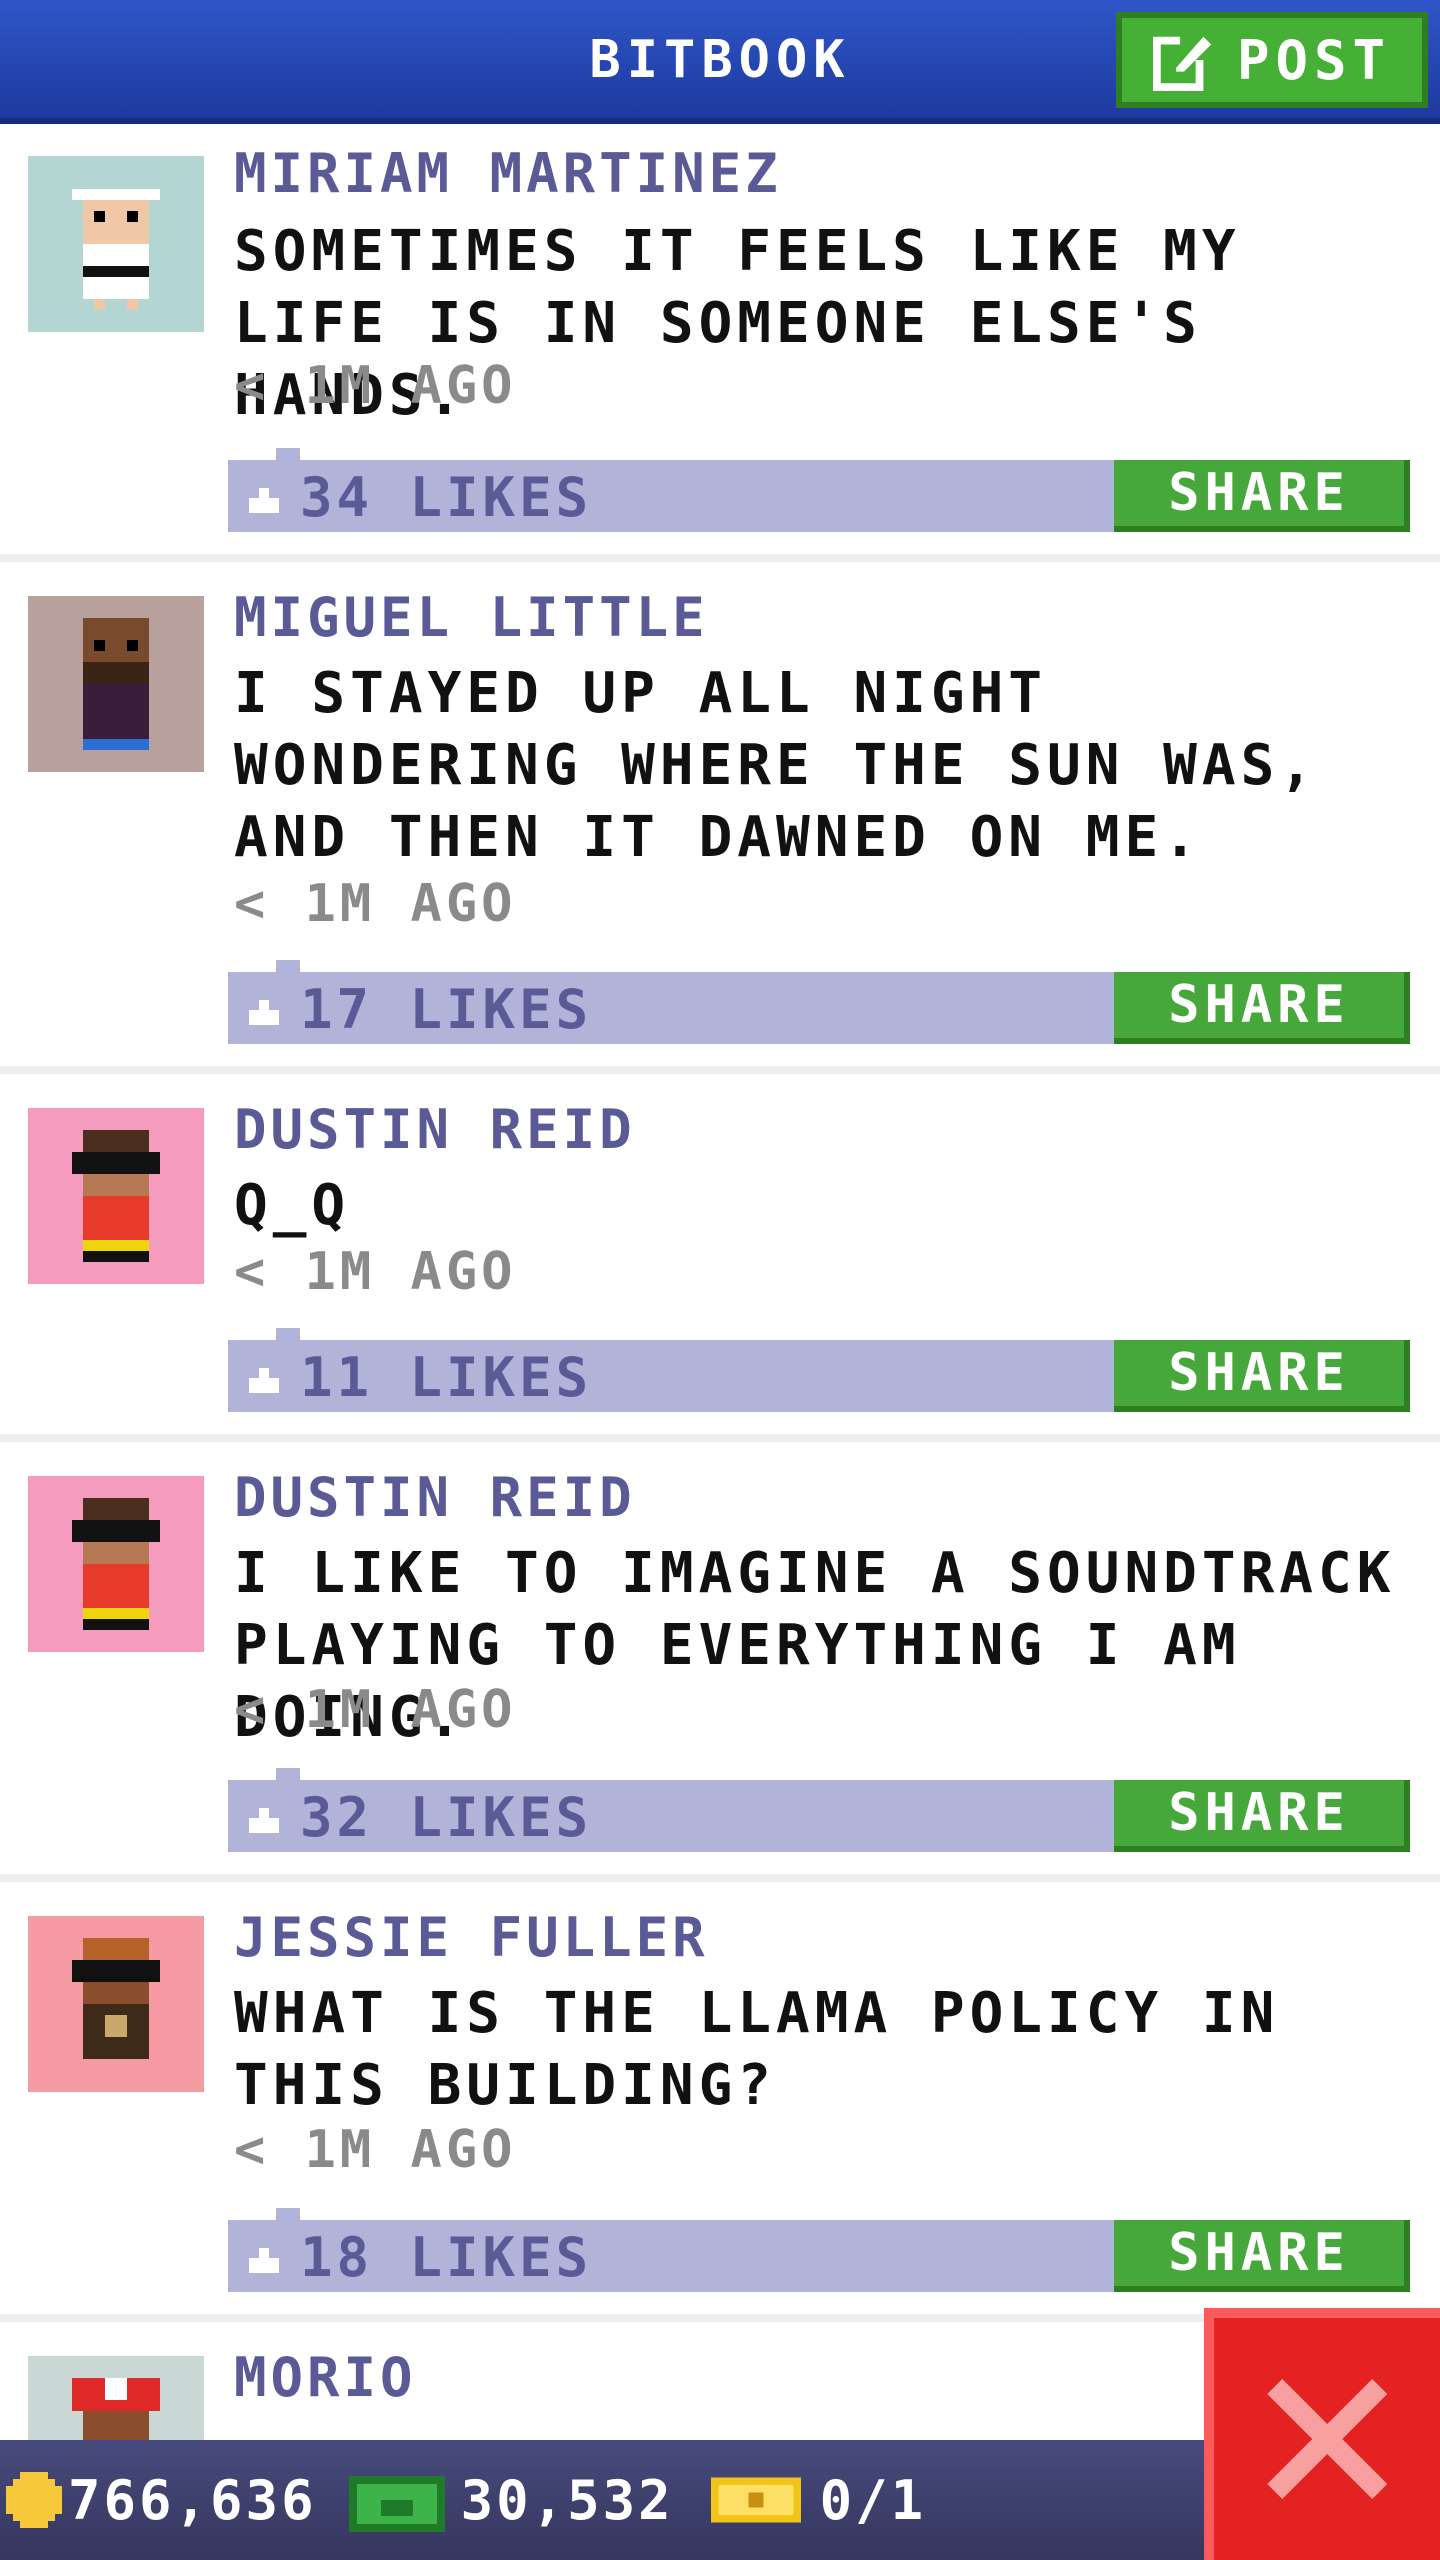 This screenshot has height=2560, width=1440. What do you see at coordinates (471, 617) in the screenshot?
I see `post-author: MIGUEL LITTLE` at bounding box center [471, 617].